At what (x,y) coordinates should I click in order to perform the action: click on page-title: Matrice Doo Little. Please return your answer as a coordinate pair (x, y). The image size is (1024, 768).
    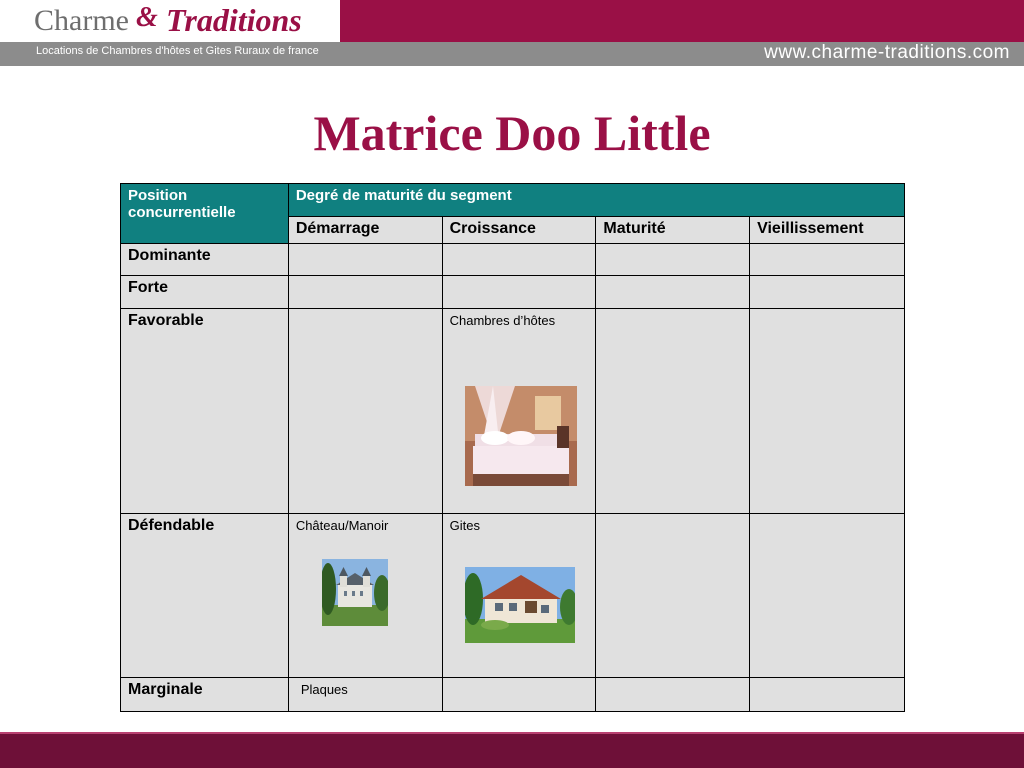
    Looking at the image, I should click on (512, 133).